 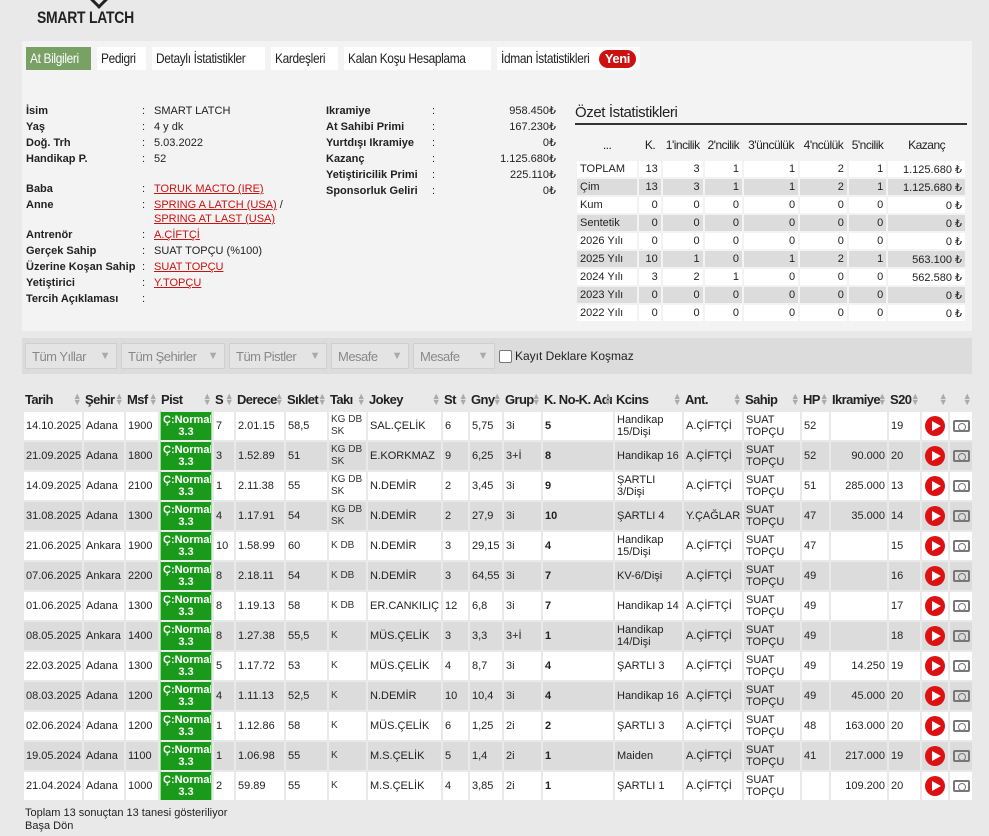 What do you see at coordinates (505, 356) in the screenshot?
I see `declared-checkbox` at bounding box center [505, 356].